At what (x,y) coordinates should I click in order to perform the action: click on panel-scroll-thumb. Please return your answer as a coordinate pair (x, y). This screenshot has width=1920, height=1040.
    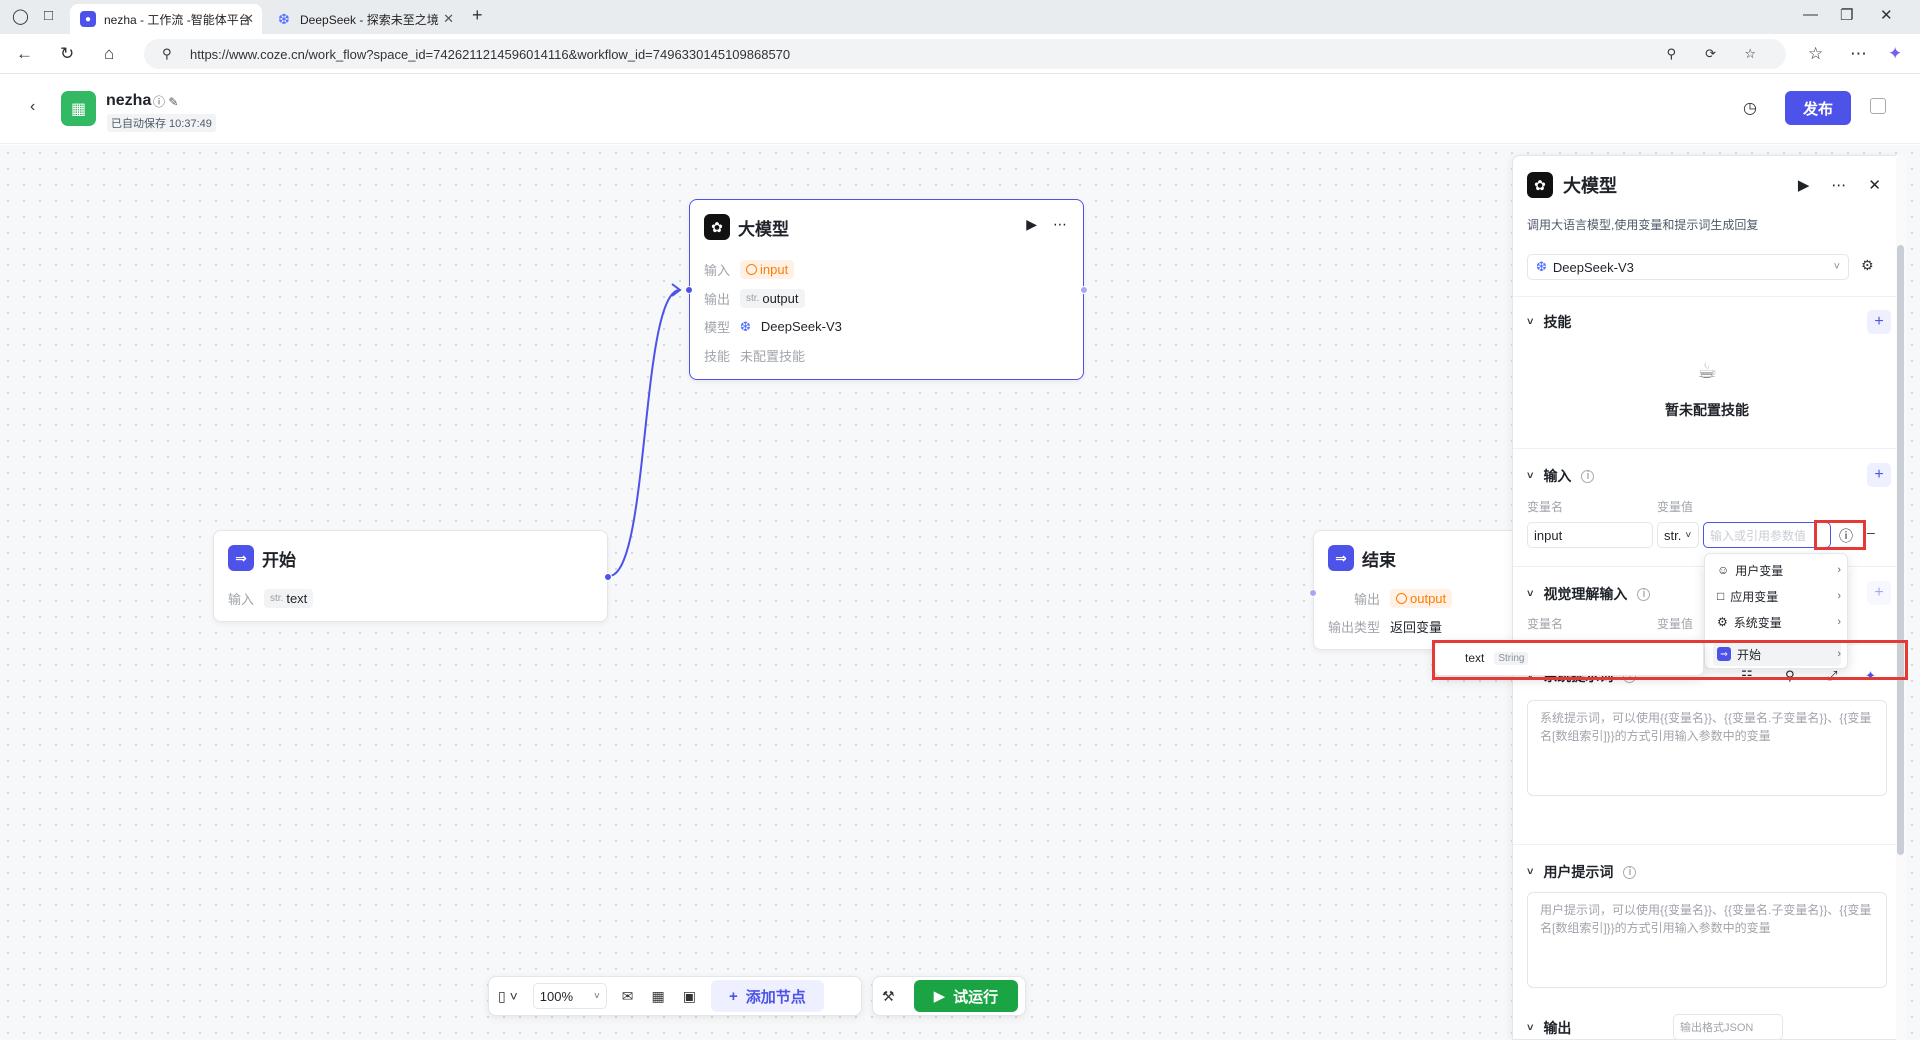
    Looking at the image, I should click on (1900, 550).